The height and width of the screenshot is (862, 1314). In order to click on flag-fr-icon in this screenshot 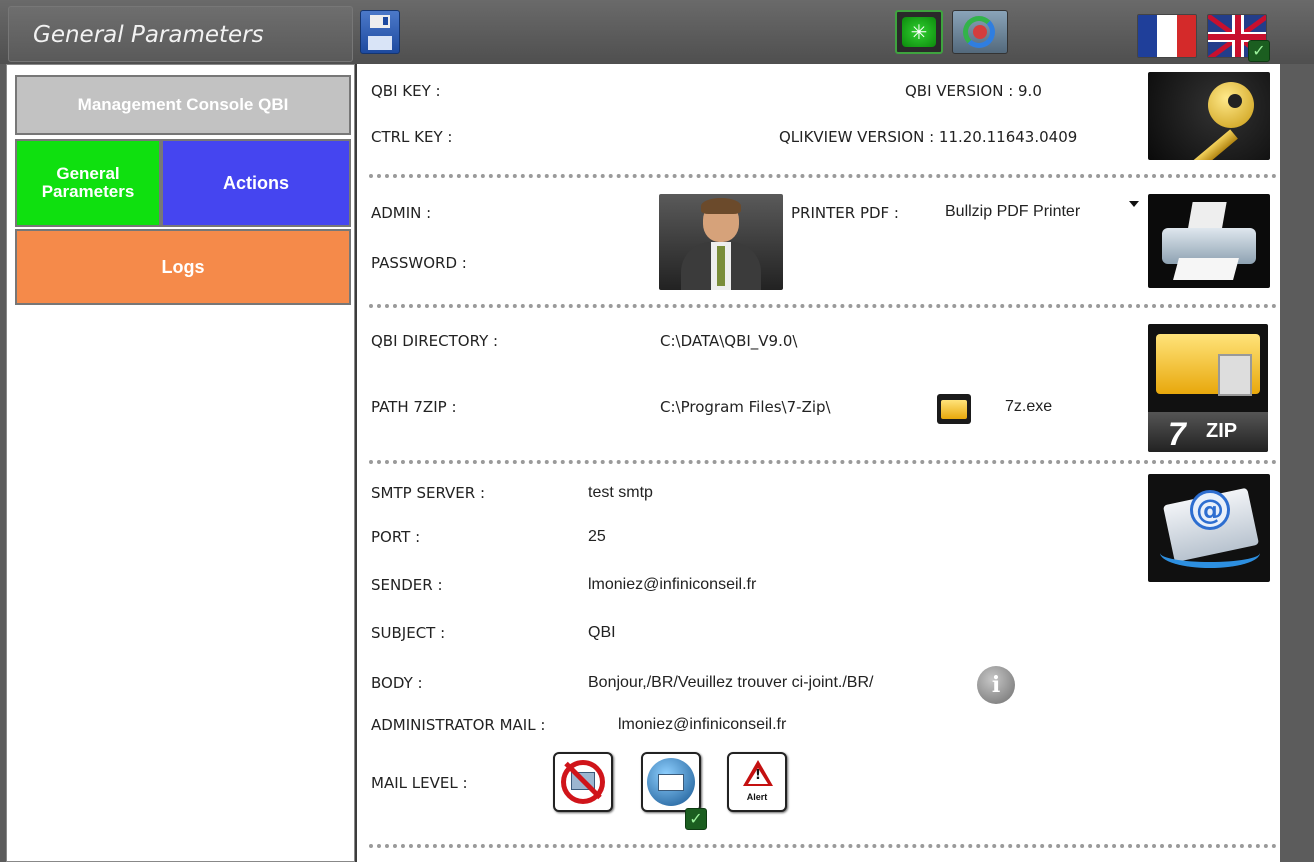, I will do `click(1167, 36)`.